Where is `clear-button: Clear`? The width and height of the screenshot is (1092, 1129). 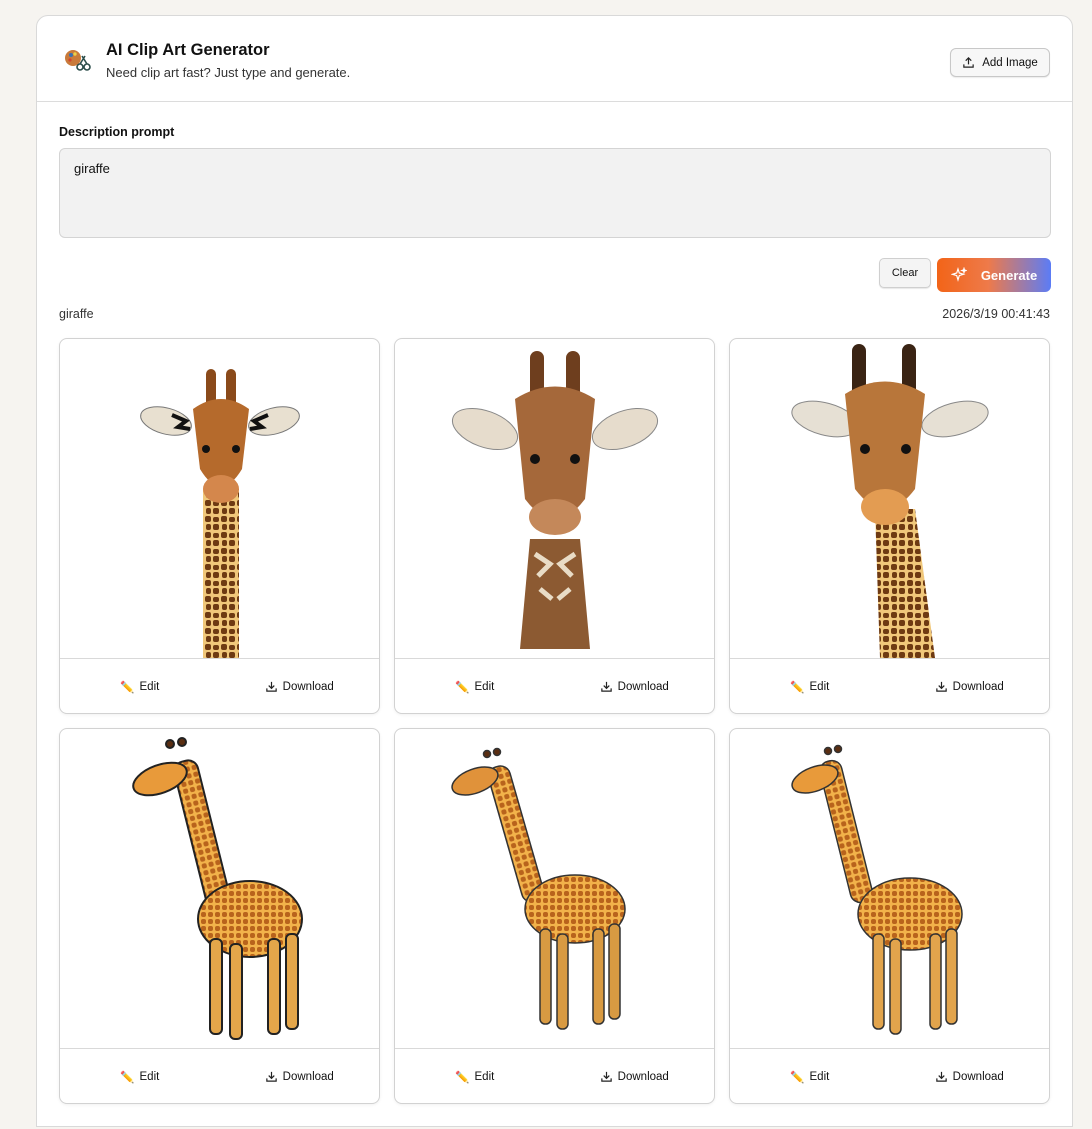
clear-button: Clear is located at coordinates (905, 273).